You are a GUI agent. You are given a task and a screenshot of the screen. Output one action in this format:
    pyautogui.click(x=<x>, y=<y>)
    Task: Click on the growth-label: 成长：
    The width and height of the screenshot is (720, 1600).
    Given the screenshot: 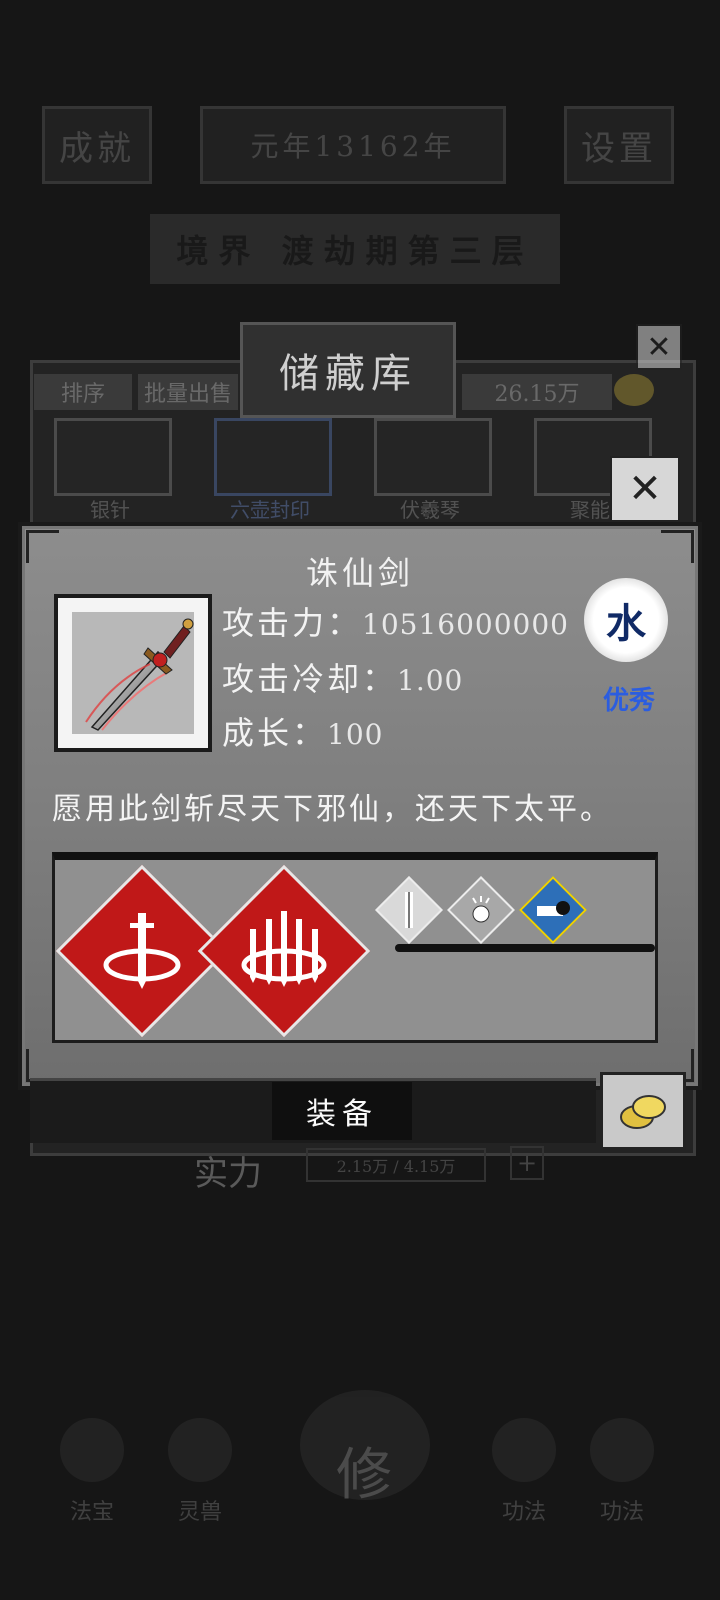 What is the action you would take?
    pyautogui.click(x=275, y=733)
    